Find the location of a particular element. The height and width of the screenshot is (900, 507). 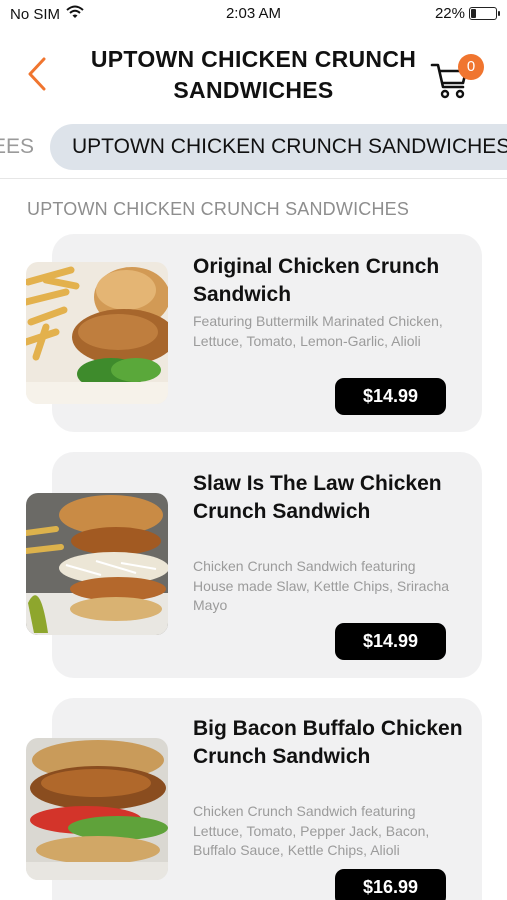

tab-previous-category: EES is located at coordinates (17, 147).